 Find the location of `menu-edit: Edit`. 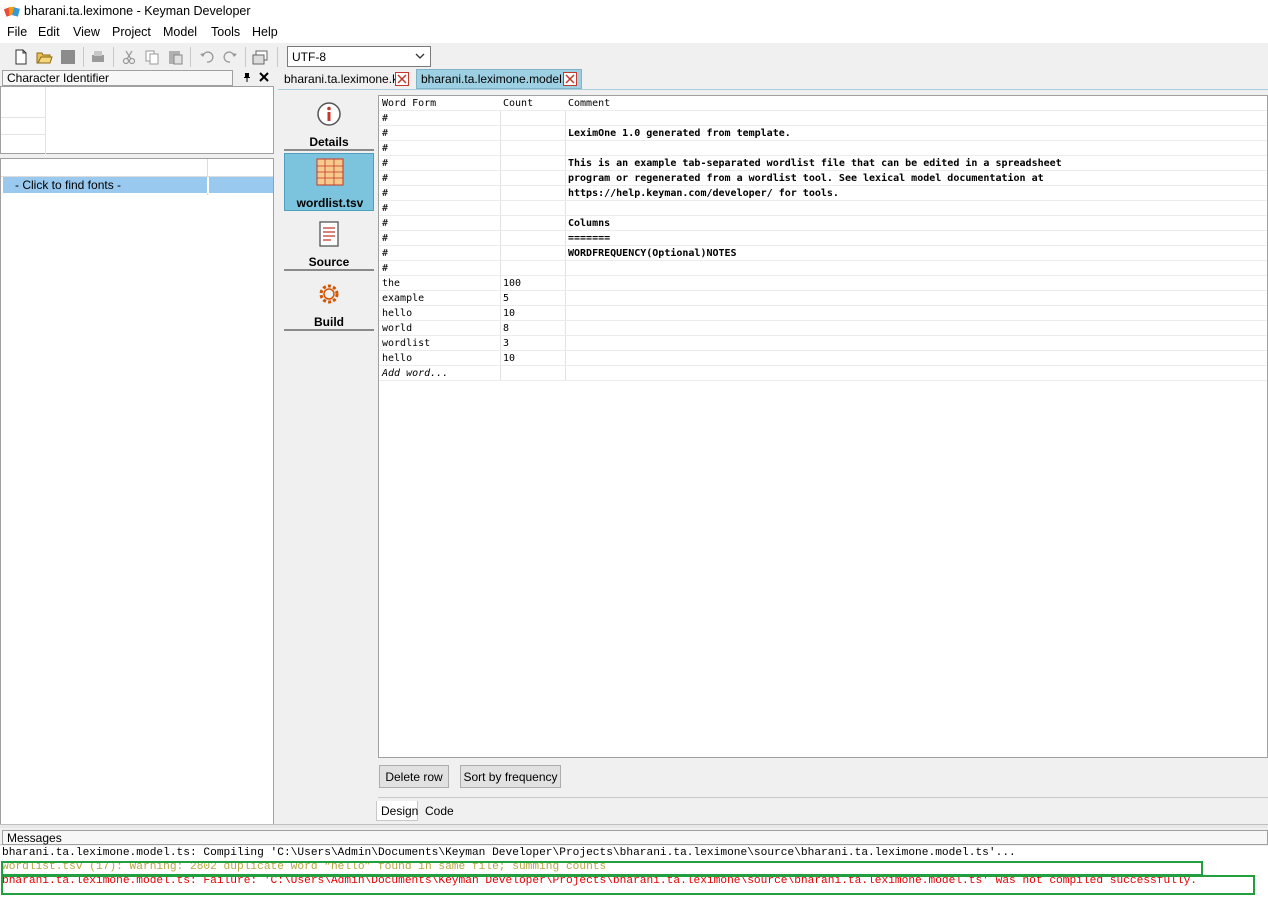

menu-edit: Edit is located at coordinates (49, 32).